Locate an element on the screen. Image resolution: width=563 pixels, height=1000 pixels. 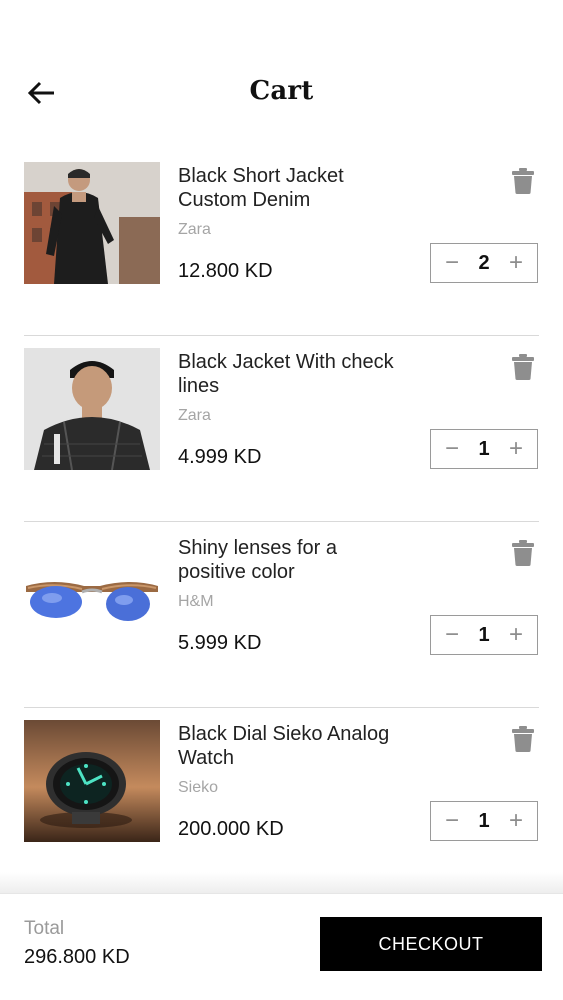
total-value: 296.800 KD is located at coordinates (77, 957).